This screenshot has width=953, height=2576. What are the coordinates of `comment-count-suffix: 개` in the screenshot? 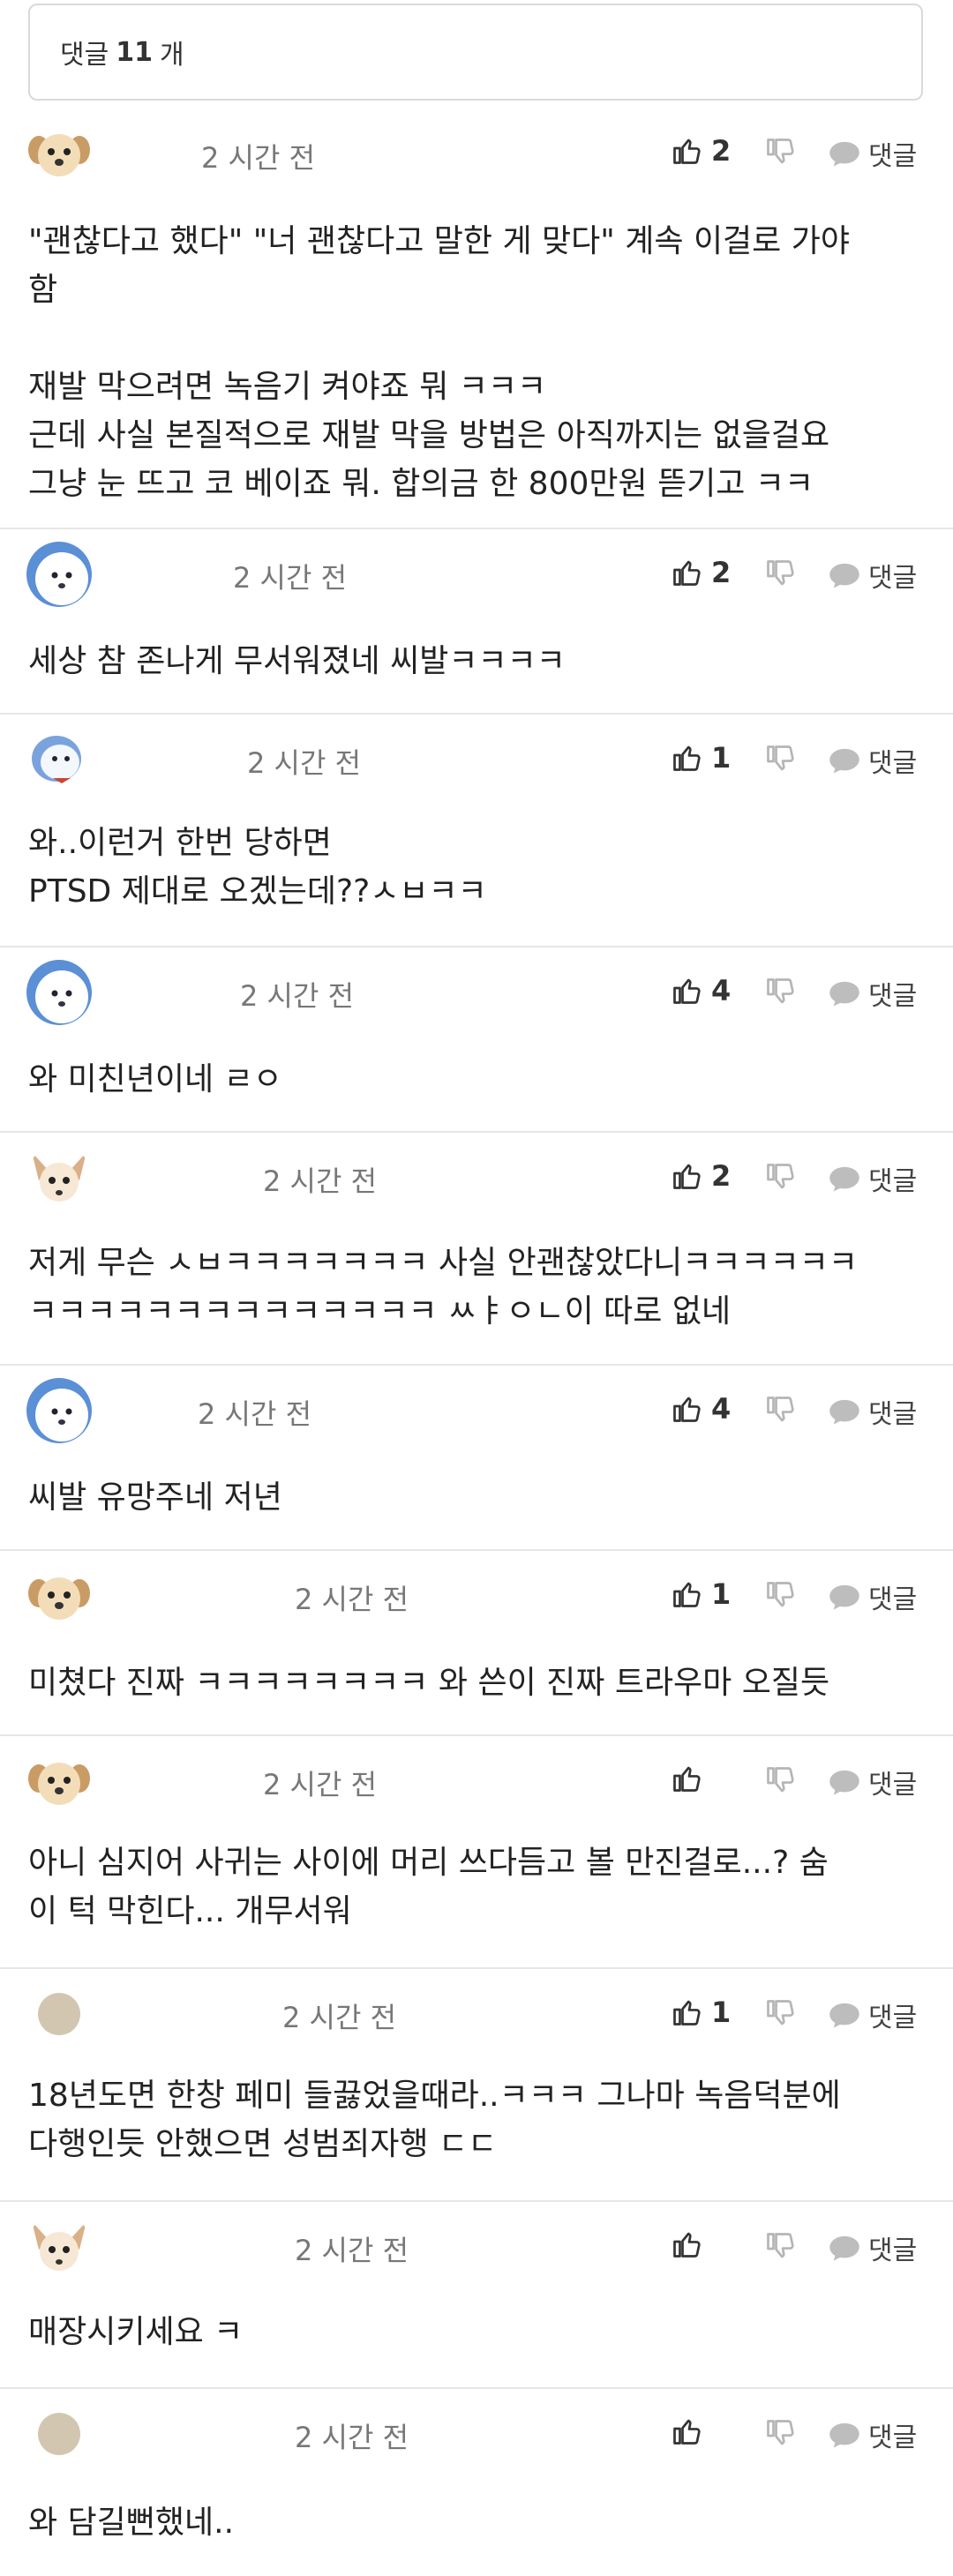 It's located at (171, 56).